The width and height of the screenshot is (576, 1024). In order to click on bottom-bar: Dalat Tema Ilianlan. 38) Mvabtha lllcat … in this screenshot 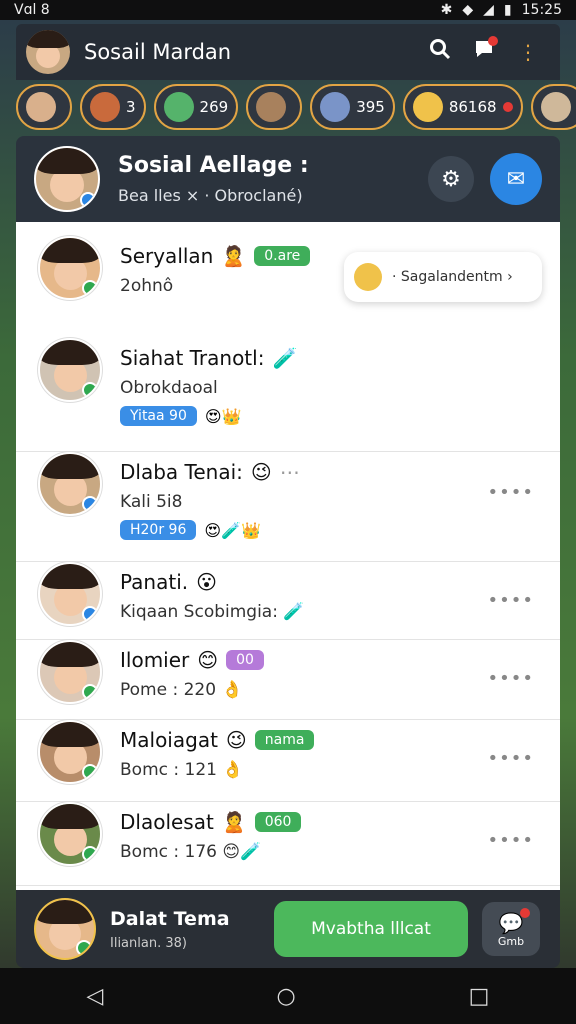, I will do `click(288, 929)`.